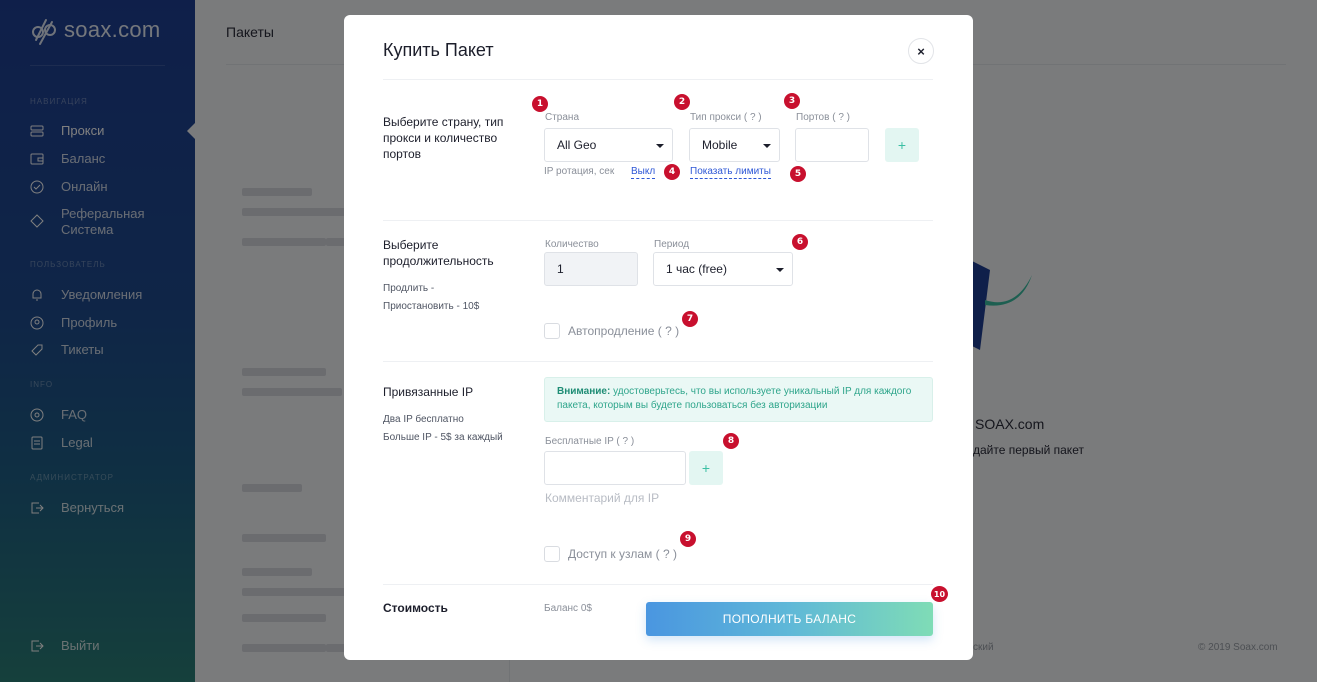 This screenshot has height=682, width=1317. I want to click on free-ip-input, so click(615, 468).